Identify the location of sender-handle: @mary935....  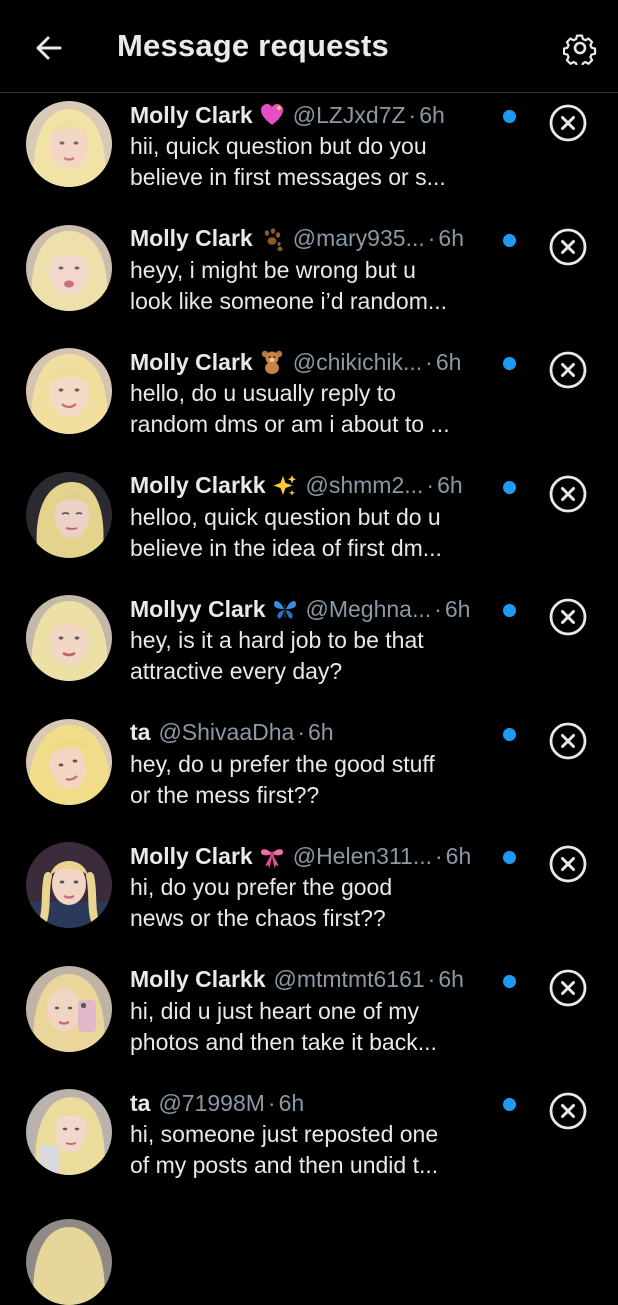
(358, 238).